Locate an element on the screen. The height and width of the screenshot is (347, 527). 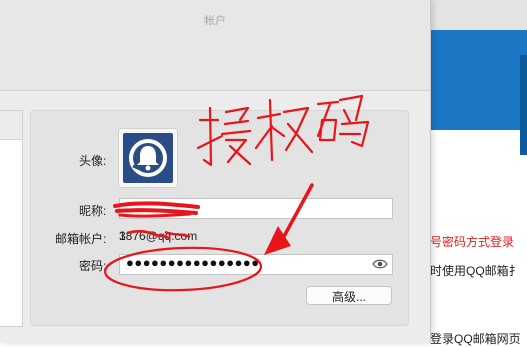
email-value: 3876@qq.com is located at coordinates (158, 236).